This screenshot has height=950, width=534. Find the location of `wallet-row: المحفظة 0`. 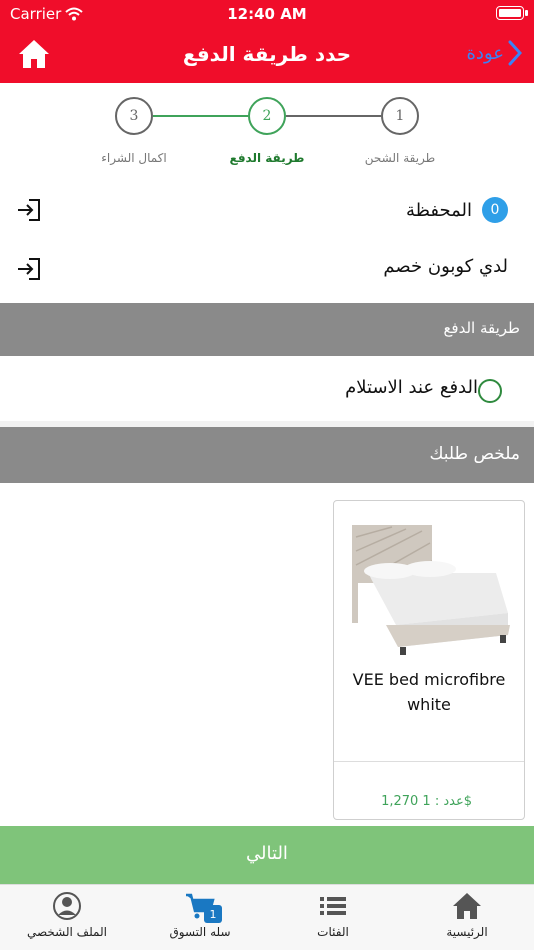

wallet-row: المحفظة 0 is located at coordinates (267, 210).